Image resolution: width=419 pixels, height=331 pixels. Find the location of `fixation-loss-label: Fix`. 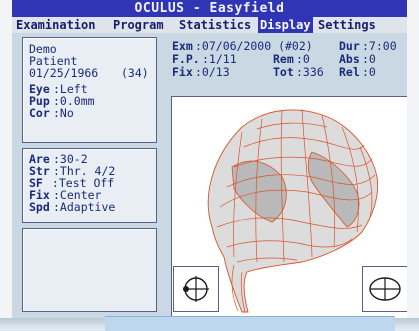

fixation-loss-label: Fix is located at coordinates (182, 72).